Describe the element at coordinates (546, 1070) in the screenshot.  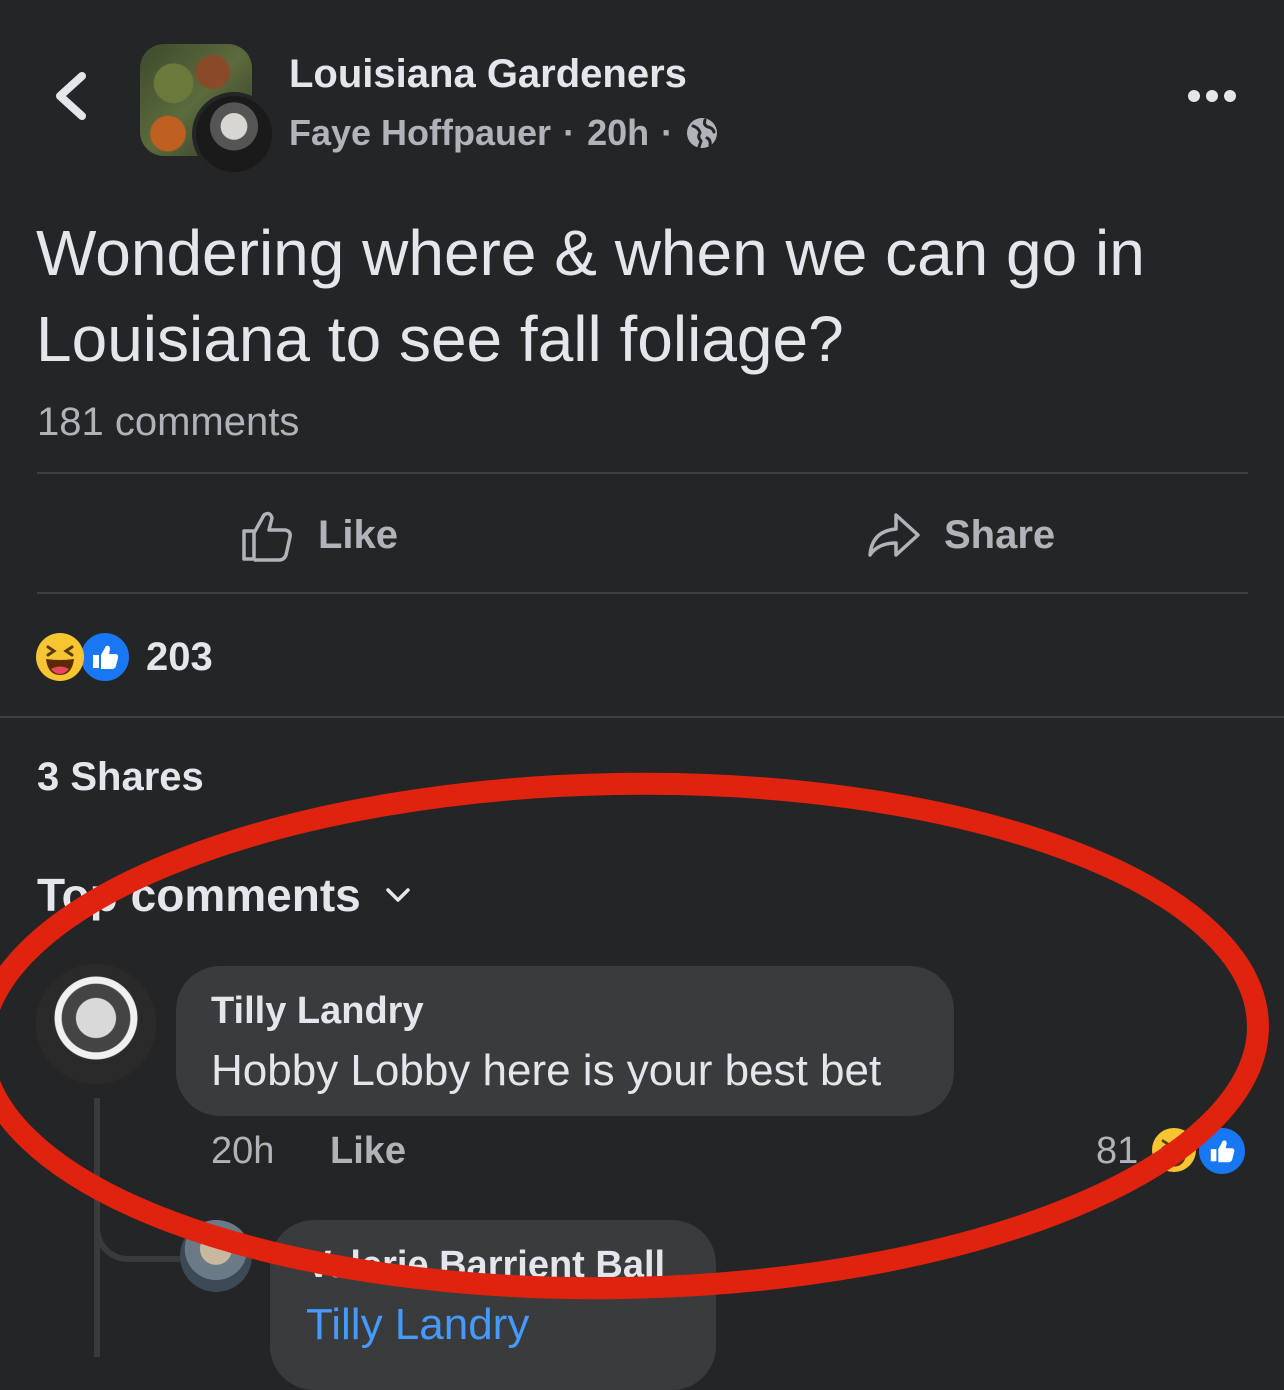
I see `comment-text: Hobby Lobby here is your best bet` at that location.